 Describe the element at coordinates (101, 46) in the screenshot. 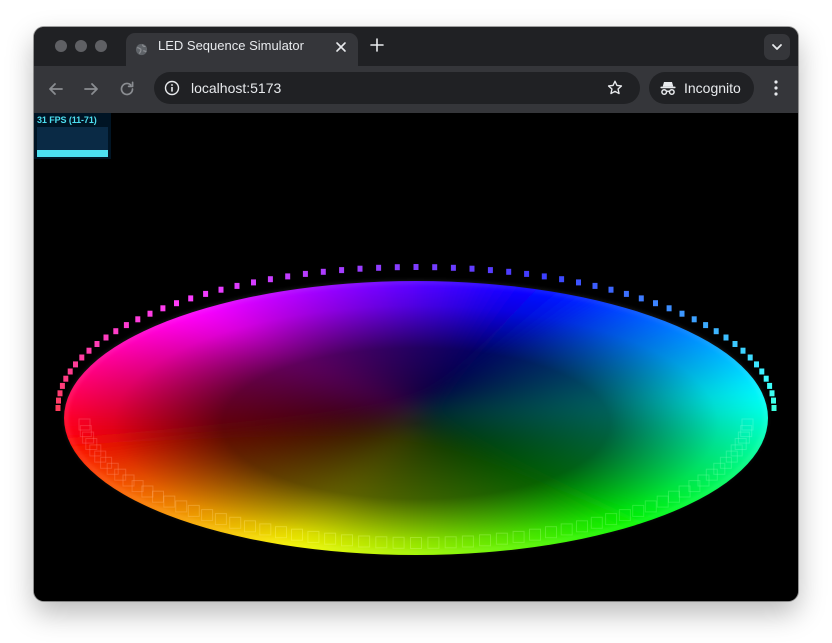

I see `maximize-window-button` at that location.